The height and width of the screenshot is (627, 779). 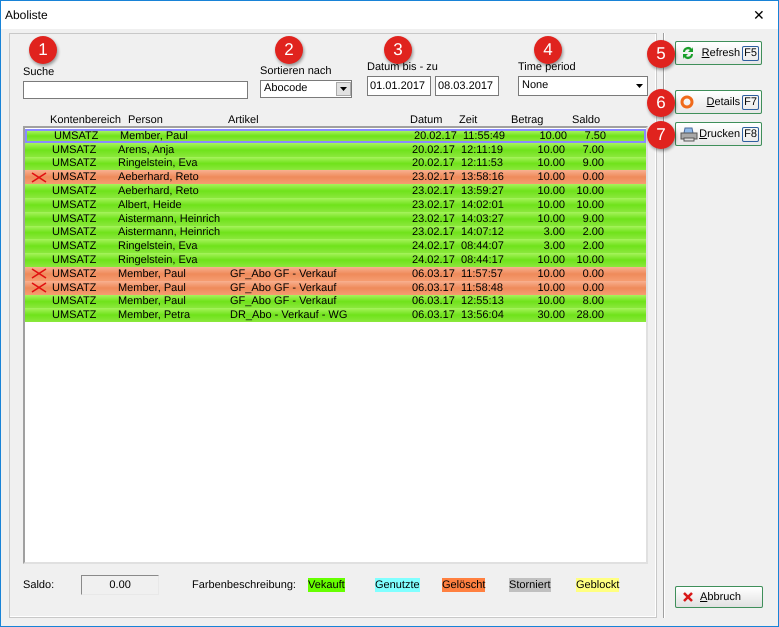 I want to click on legend-item: Geblockt, so click(x=598, y=585).